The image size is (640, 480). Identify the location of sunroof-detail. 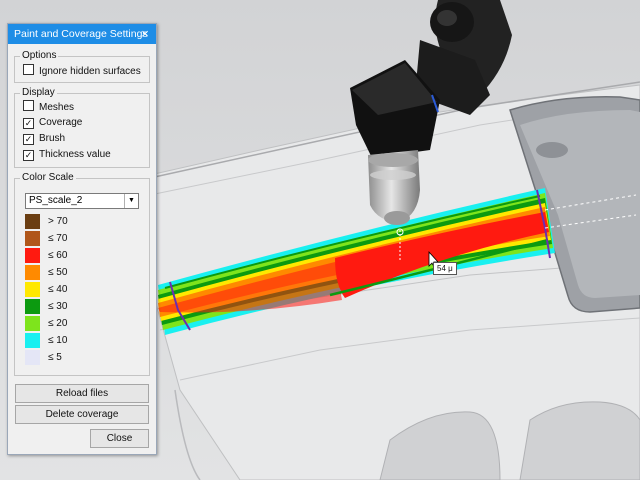
(552, 150).